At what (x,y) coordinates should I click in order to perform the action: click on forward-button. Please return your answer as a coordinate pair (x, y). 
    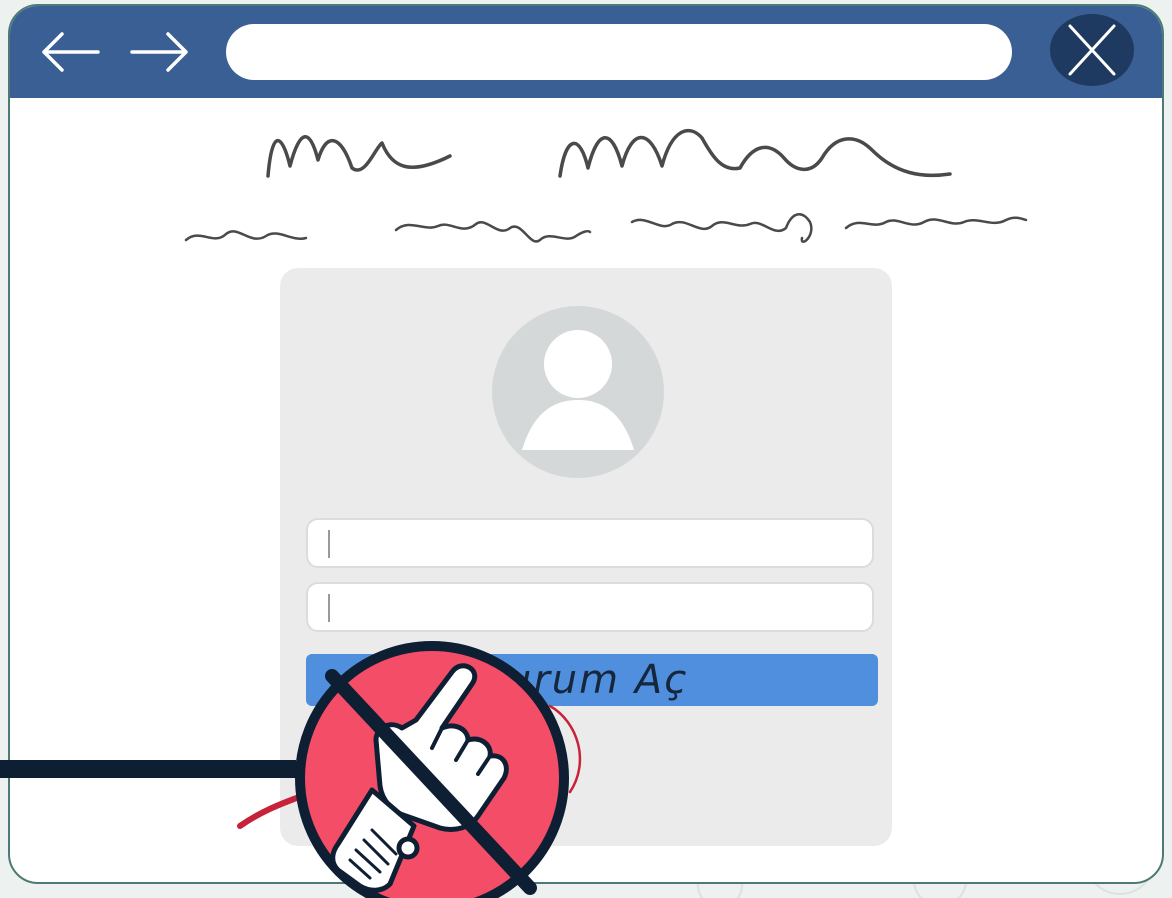
    Looking at the image, I should click on (160, 52).